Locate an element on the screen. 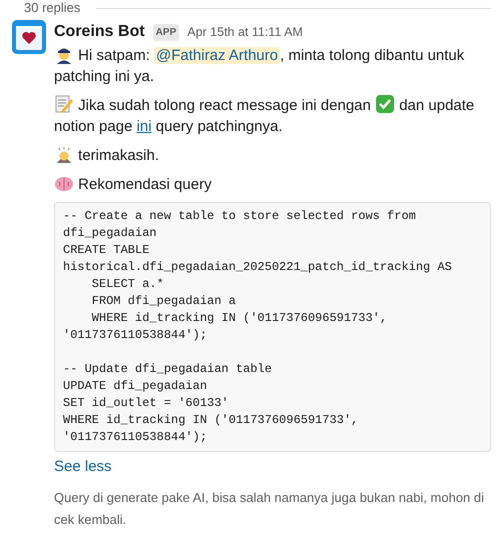 The image size is (499, 559). bowing-person-icon is located at coordinates (64, 154).